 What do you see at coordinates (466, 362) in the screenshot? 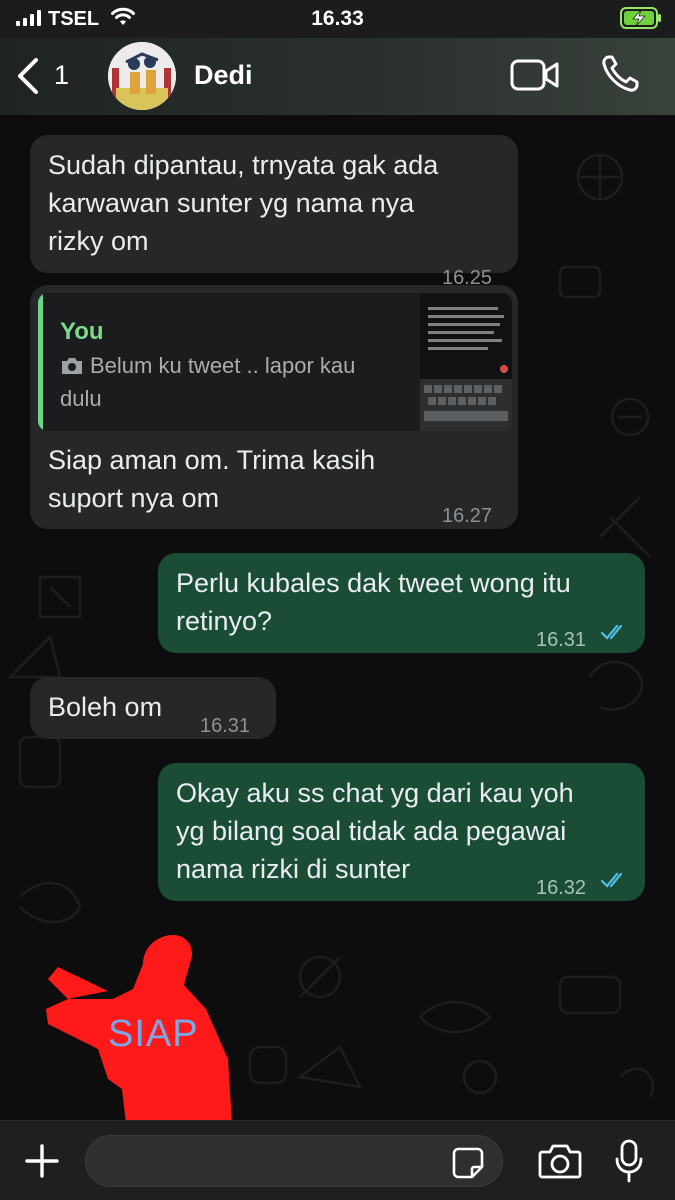
I see `quote-thumbnail-icon` at bounding box center [466, 362].